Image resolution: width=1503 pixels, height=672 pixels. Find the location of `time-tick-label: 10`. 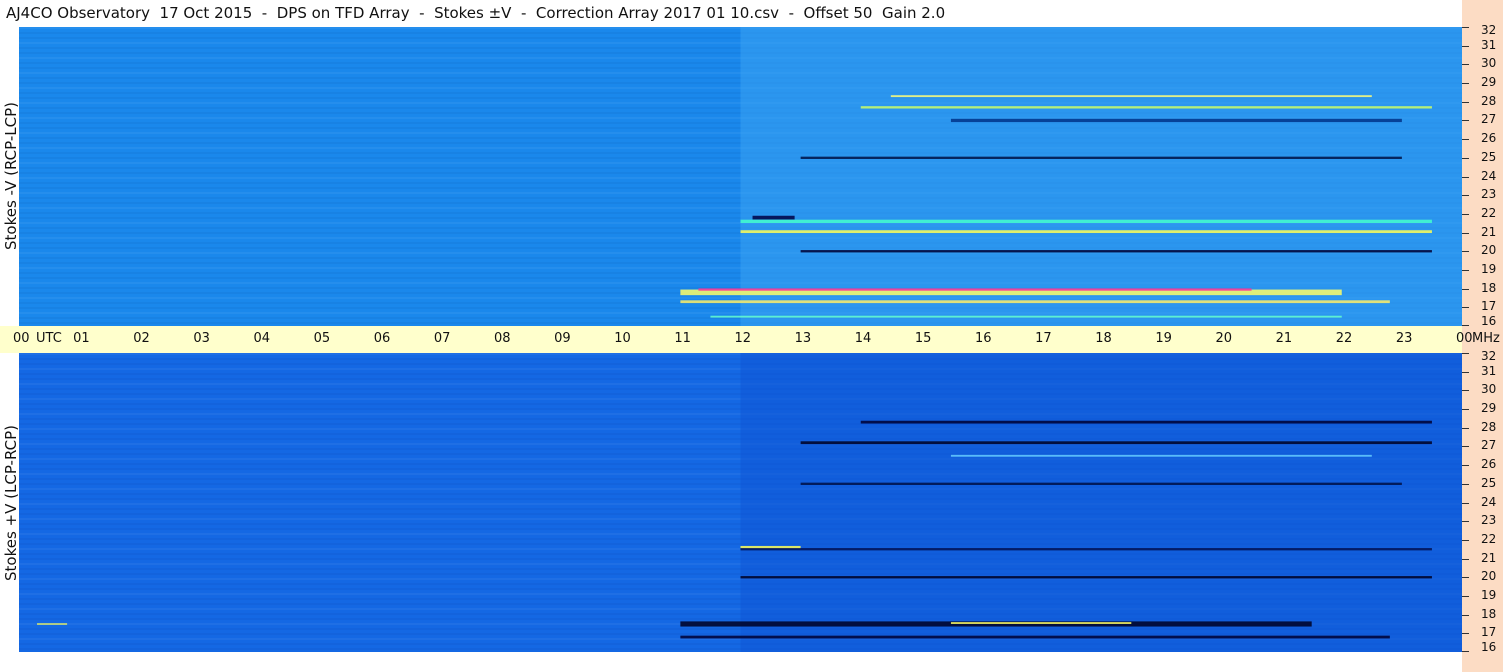

time-tick-label: 10 is located at coordinates (622, 338).